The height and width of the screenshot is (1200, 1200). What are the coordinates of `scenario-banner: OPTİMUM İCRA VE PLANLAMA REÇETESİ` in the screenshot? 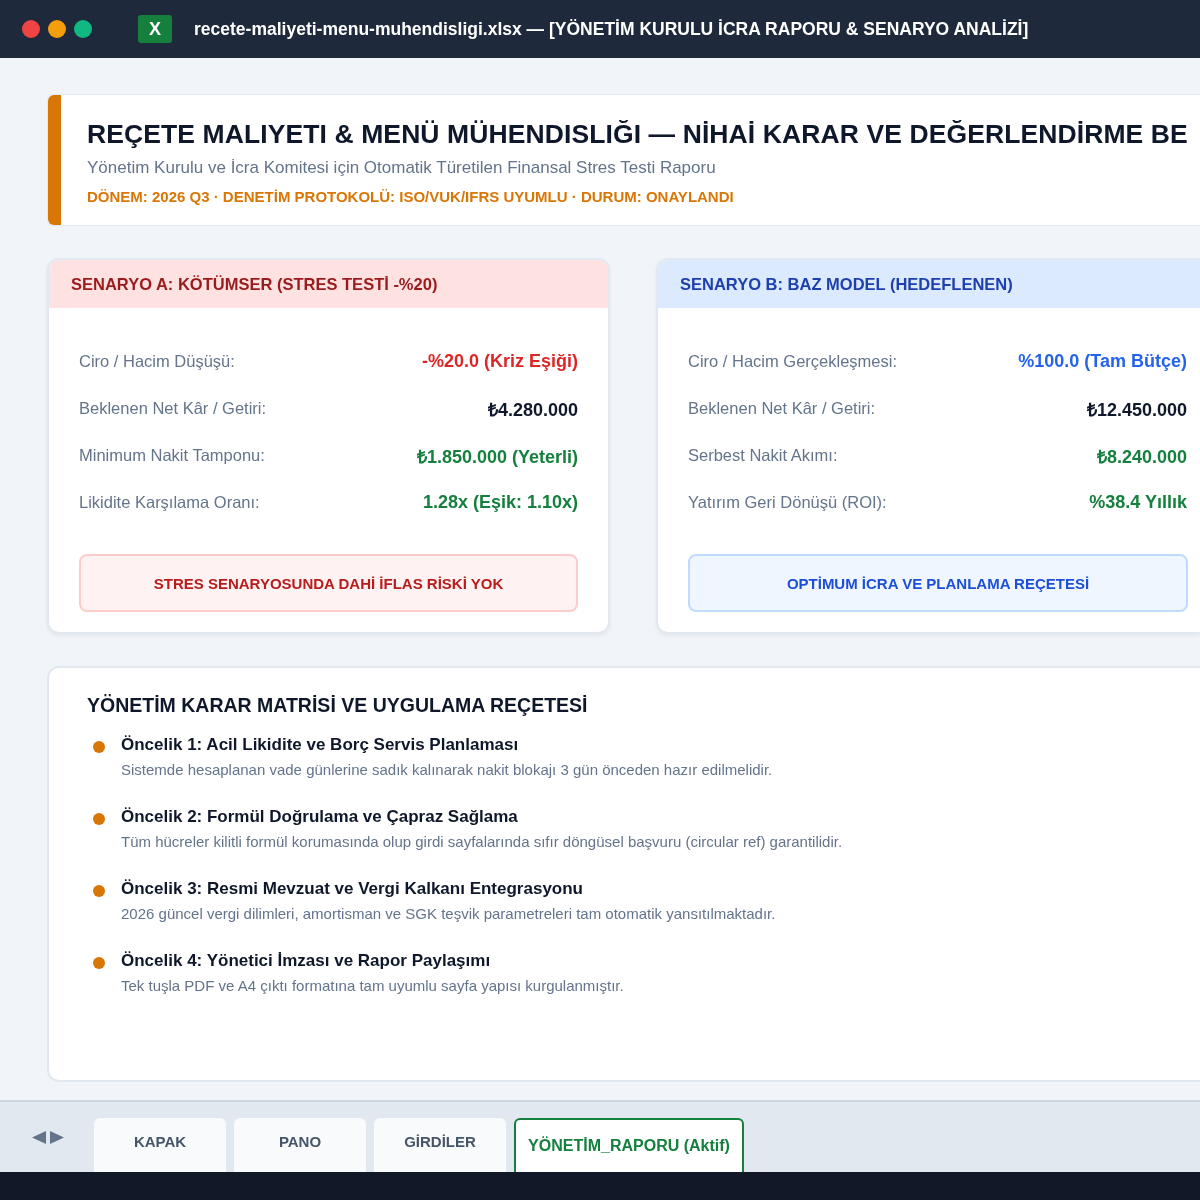 It's located at (938, 583).